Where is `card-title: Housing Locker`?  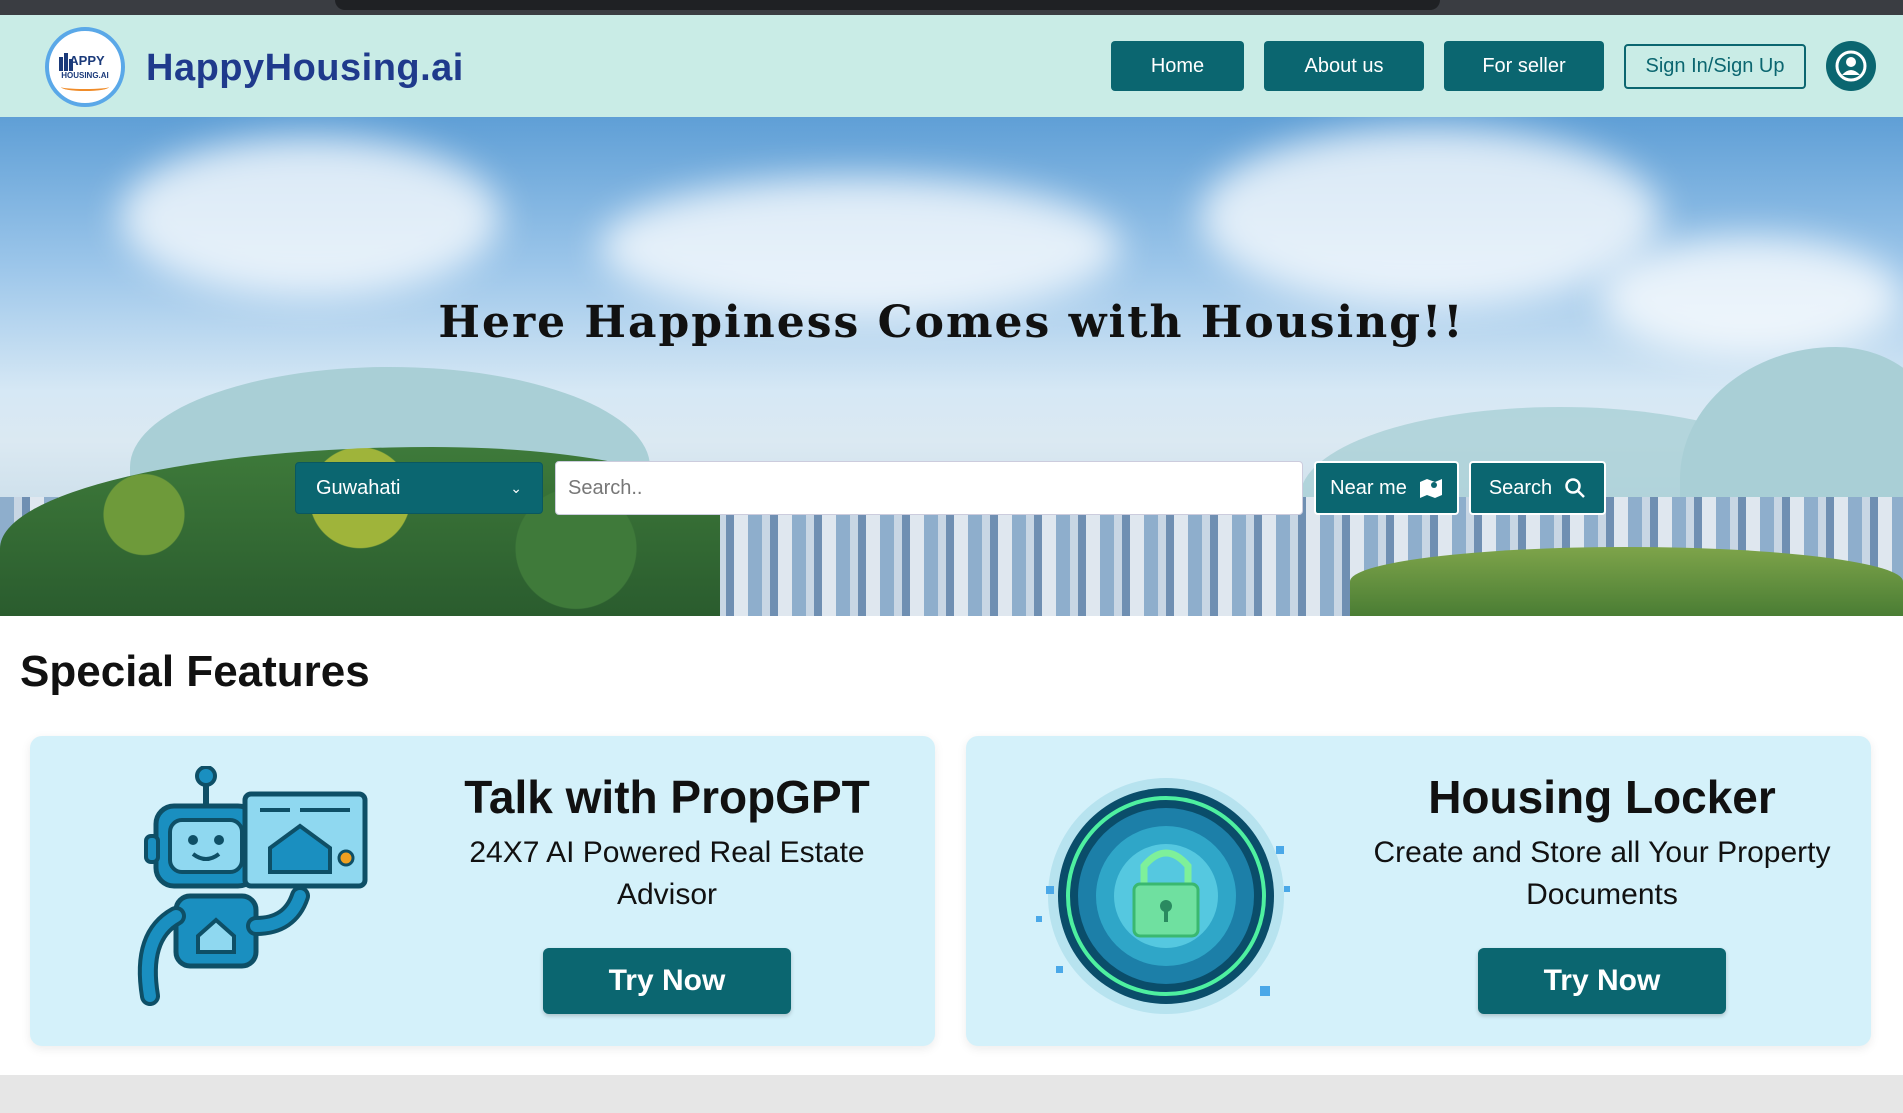
card-title: Housing Locker is located at coordinates (1602, 797).